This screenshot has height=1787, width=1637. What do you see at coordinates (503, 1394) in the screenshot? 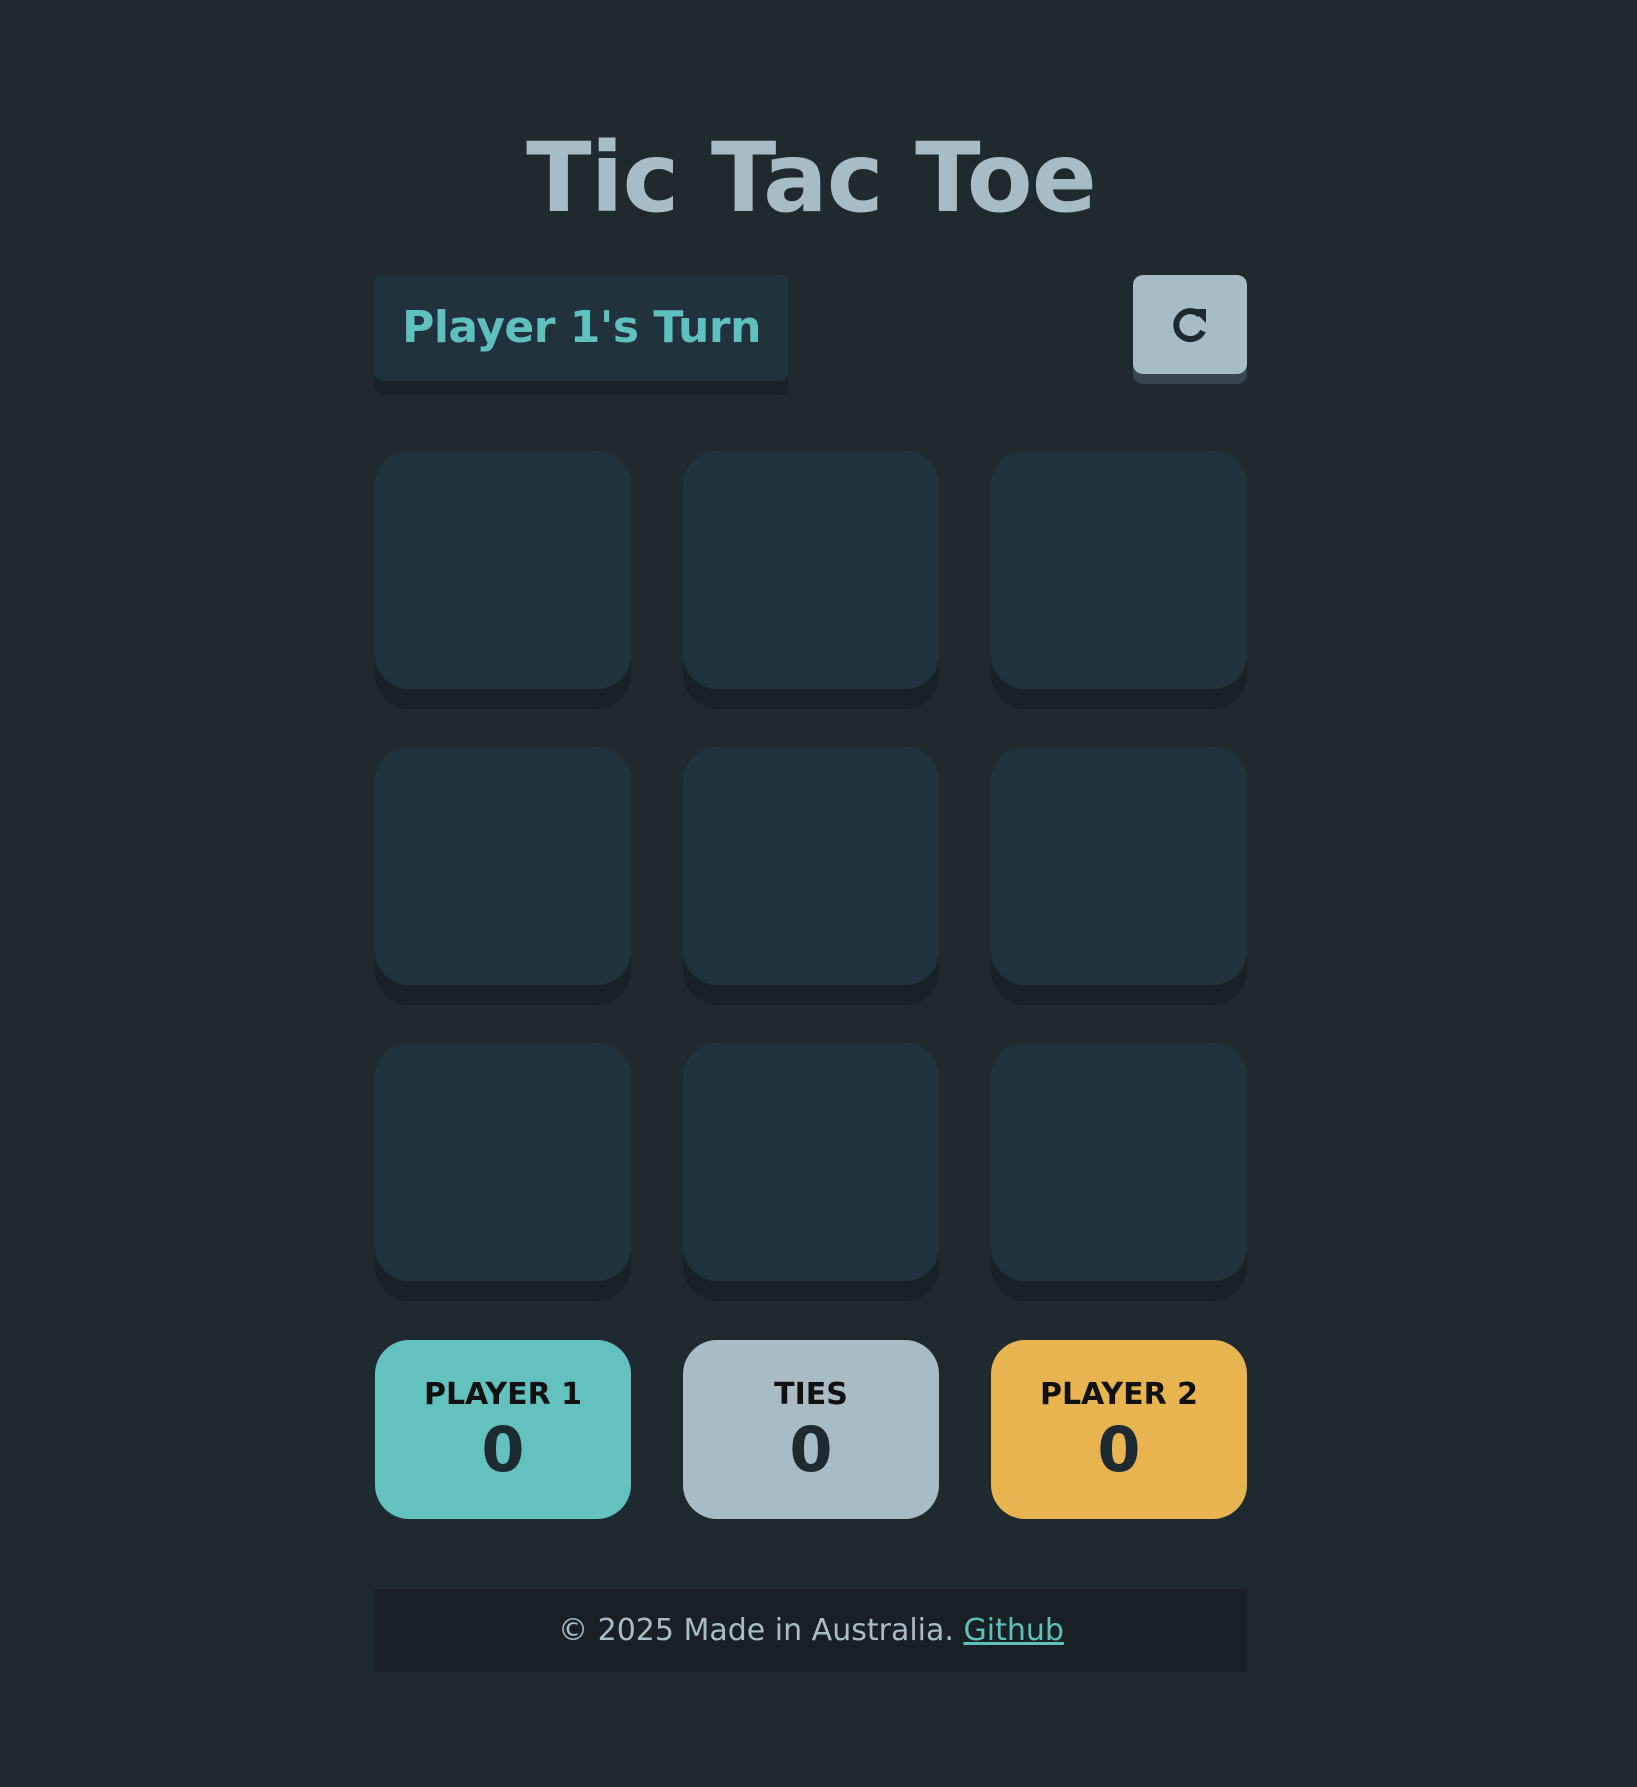
I see `score-player1-label: PLAYER 1` at bounding box center [503, 1394].